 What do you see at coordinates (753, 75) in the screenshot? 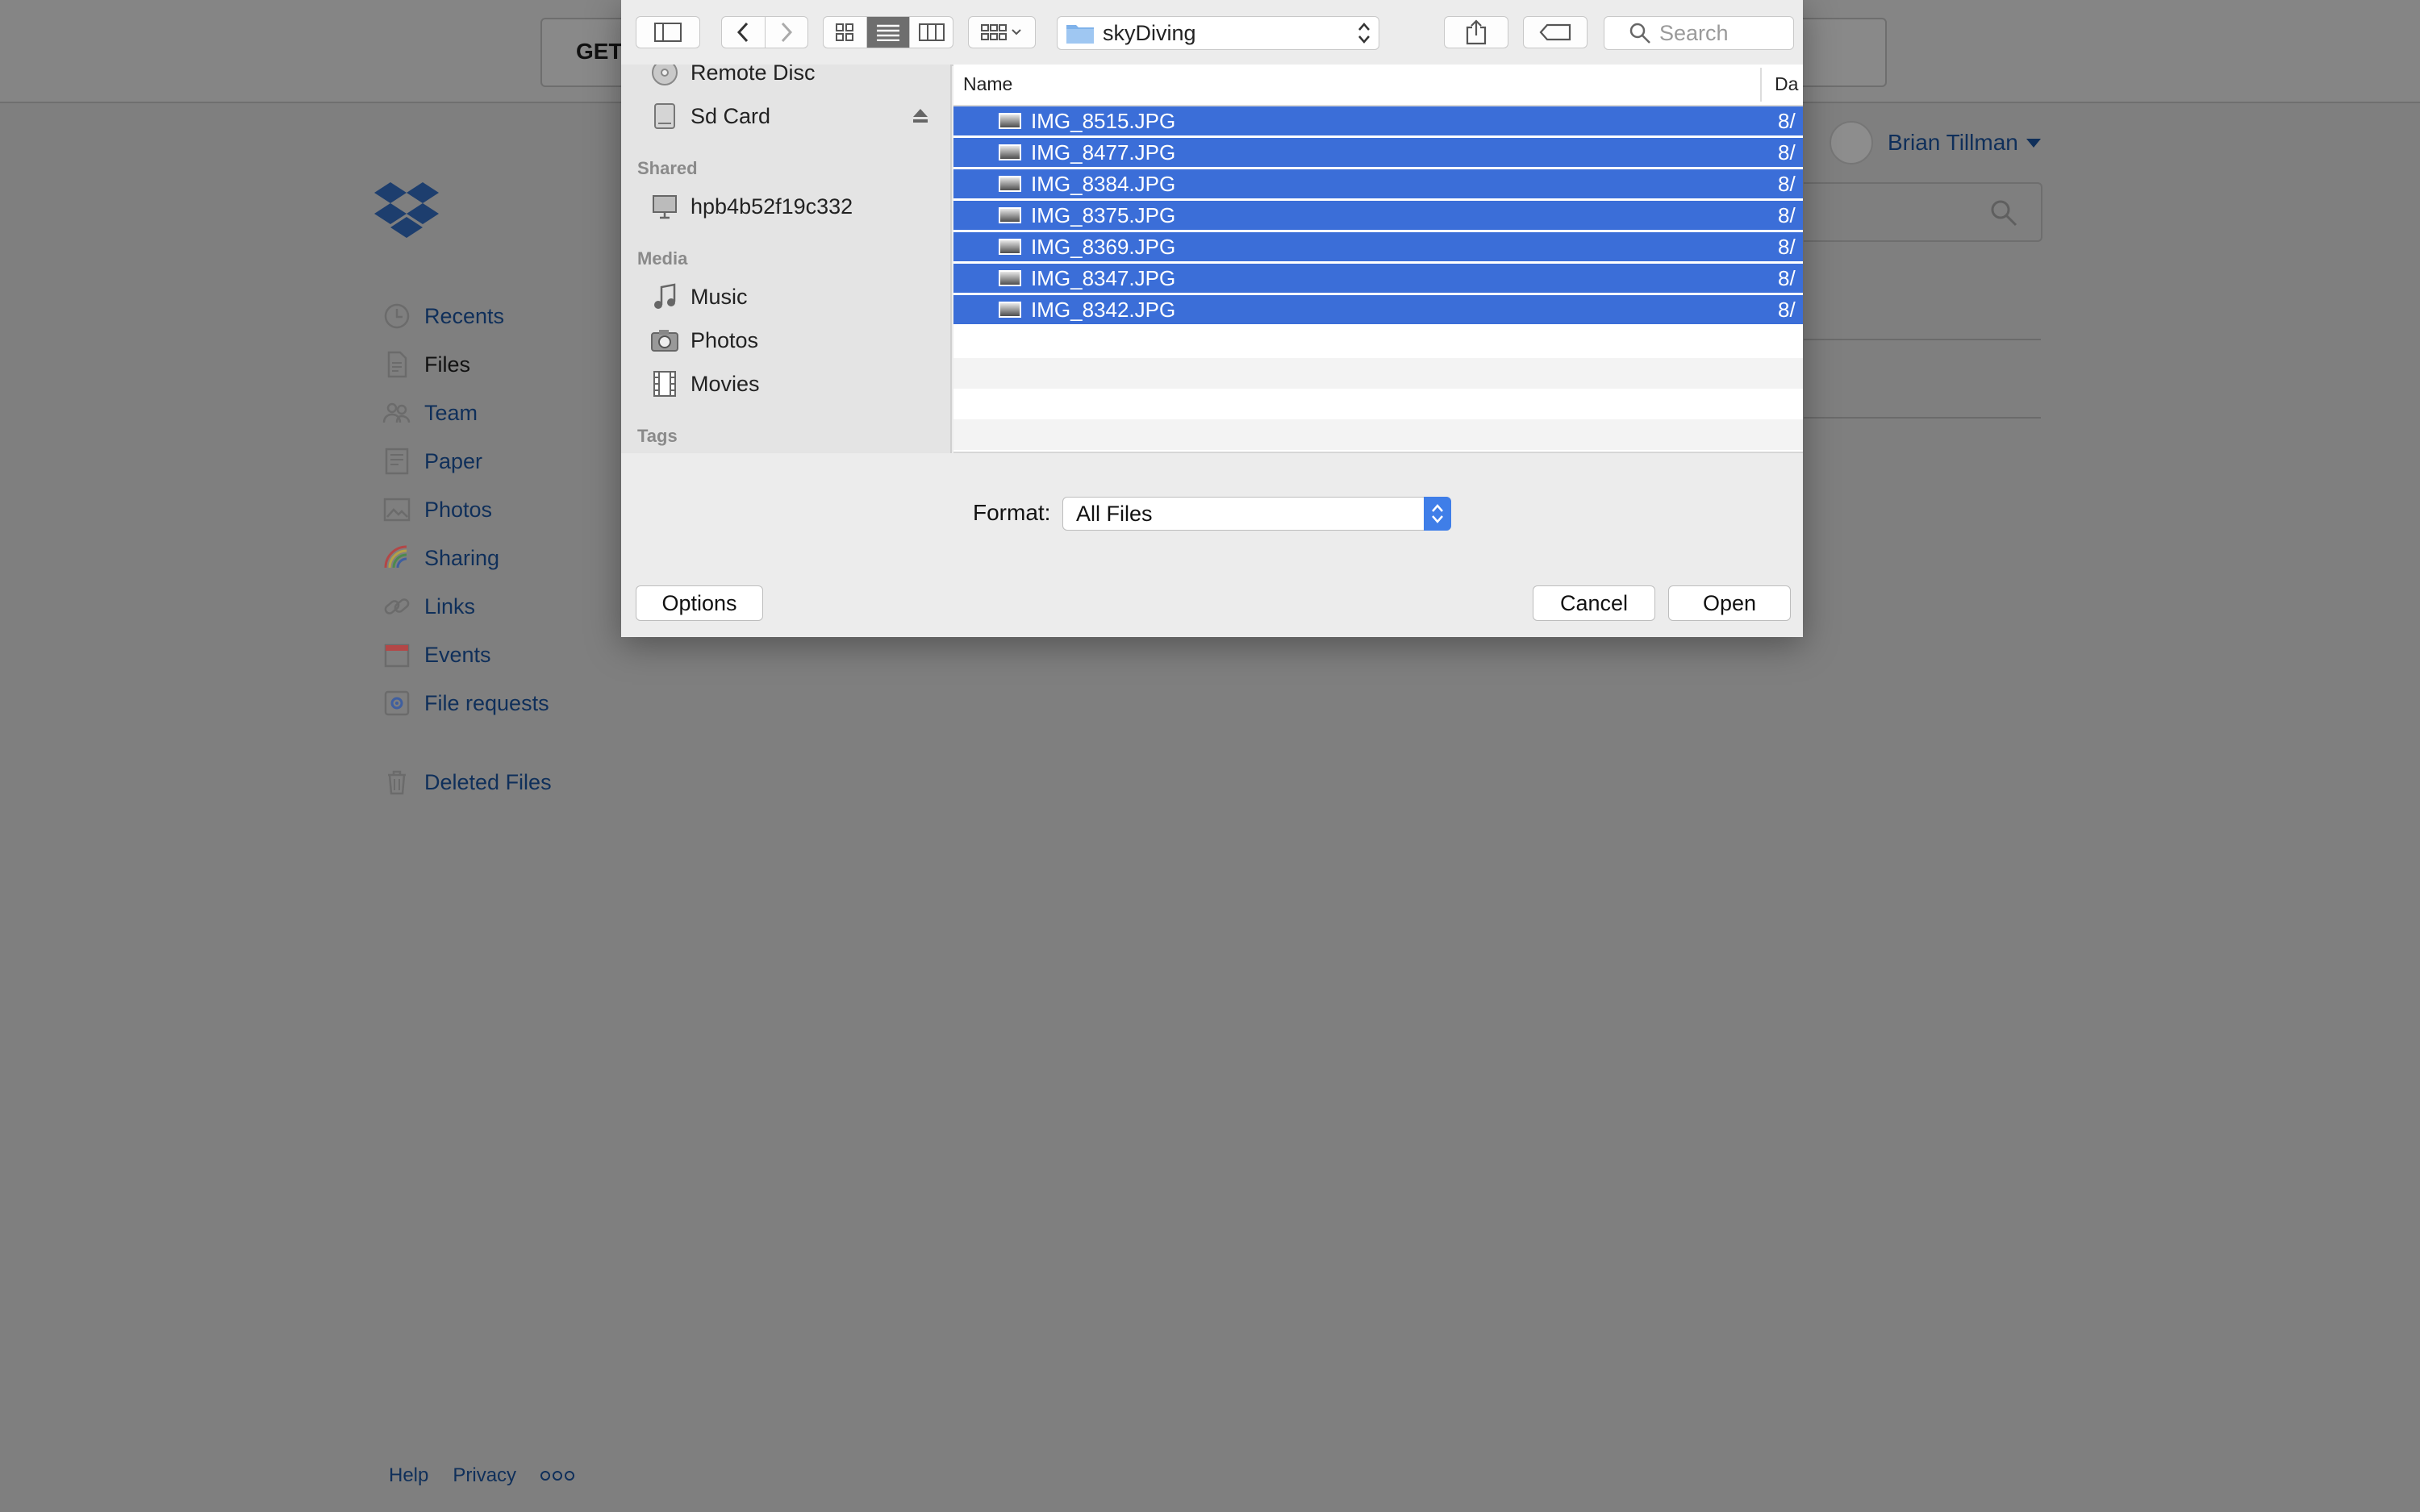
I see `sidebar-item-label: Remote Disc` at bounding box center [753, 75].